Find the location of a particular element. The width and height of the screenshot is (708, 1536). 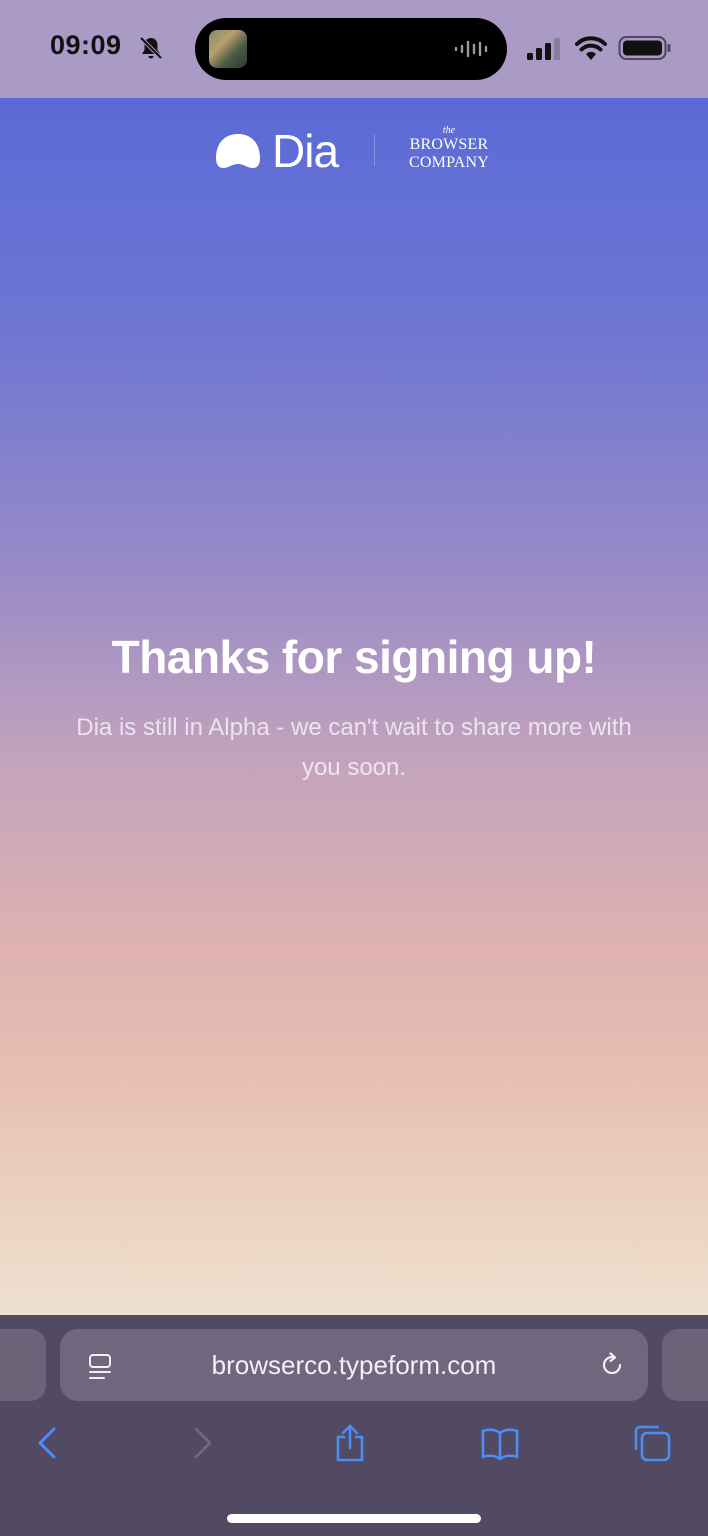

home-indicator is located at coordinates (354, 1518).